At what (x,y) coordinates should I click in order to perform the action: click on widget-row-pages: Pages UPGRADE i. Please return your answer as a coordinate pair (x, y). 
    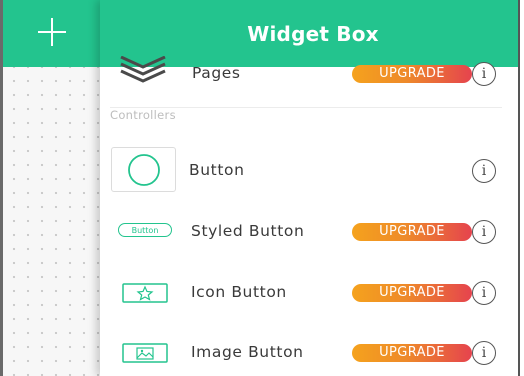
    Looking at the image, I should click on (309, 73).